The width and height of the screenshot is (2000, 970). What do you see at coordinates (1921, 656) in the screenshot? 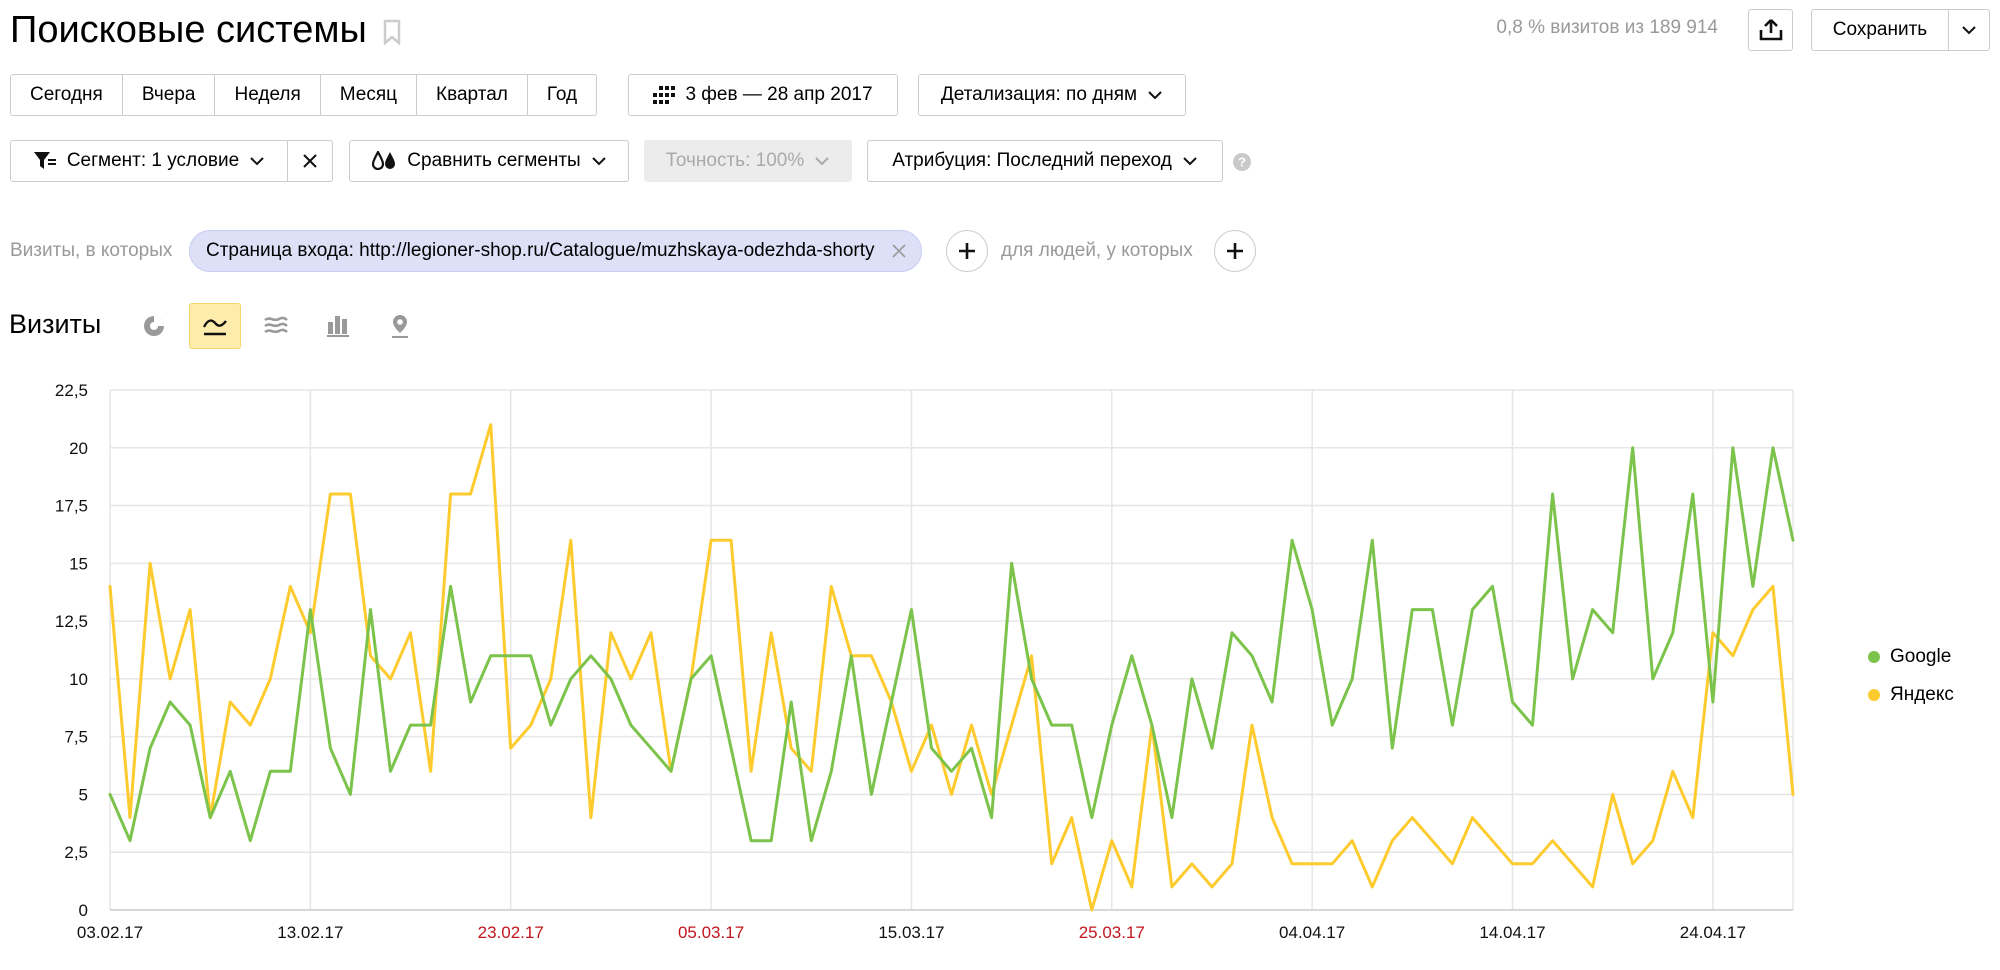
I see `legend-label-google: Google` at bounding box center [1921, 656].